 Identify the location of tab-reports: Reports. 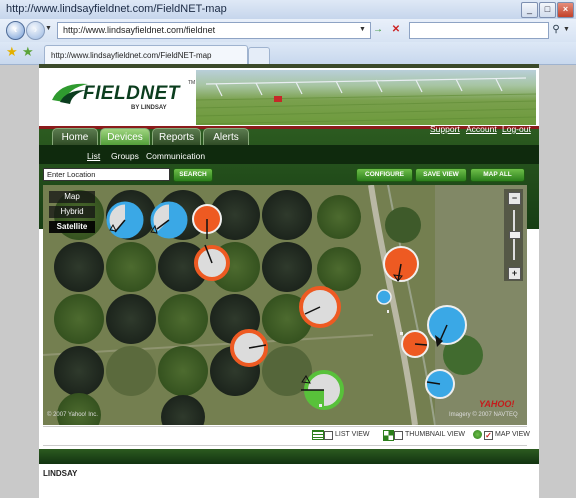
(176, 137).